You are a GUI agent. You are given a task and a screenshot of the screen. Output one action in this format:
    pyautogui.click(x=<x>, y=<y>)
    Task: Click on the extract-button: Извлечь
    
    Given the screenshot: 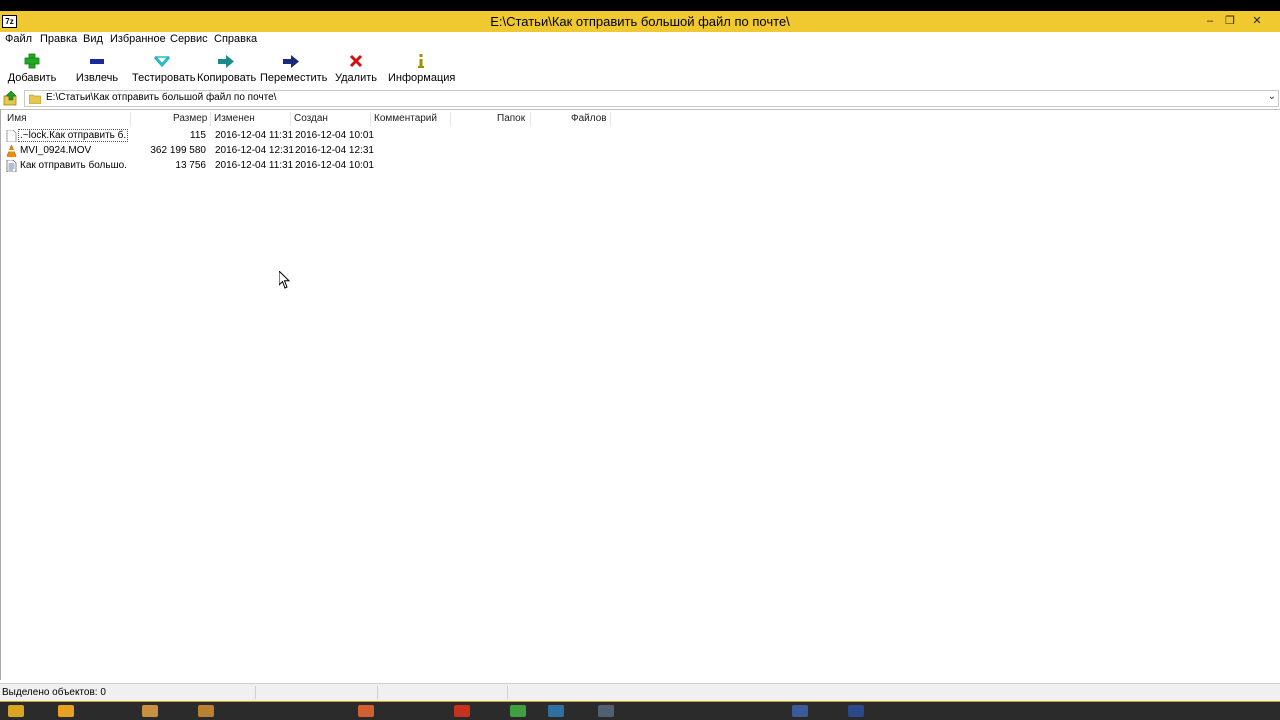 What is the action you would take?
    pyautogui.click(x=97, y=69)
    